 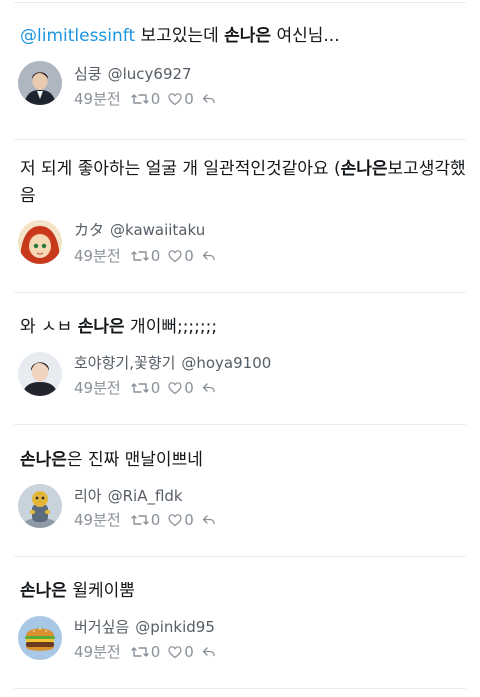 What do you see at coordinates (244, 460) in the screenshot?
I see `tweet-text: 손나은은 진짜 맨날이쁘네` at bounding box center [244, 460].